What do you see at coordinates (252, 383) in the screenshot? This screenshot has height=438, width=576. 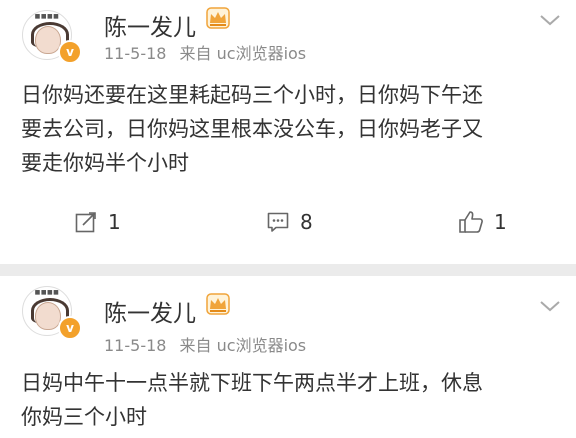 I see `post-text-line: 日妈中午十一点半就下班下午两点半才上班，休息` at bounding box center [252, 383].